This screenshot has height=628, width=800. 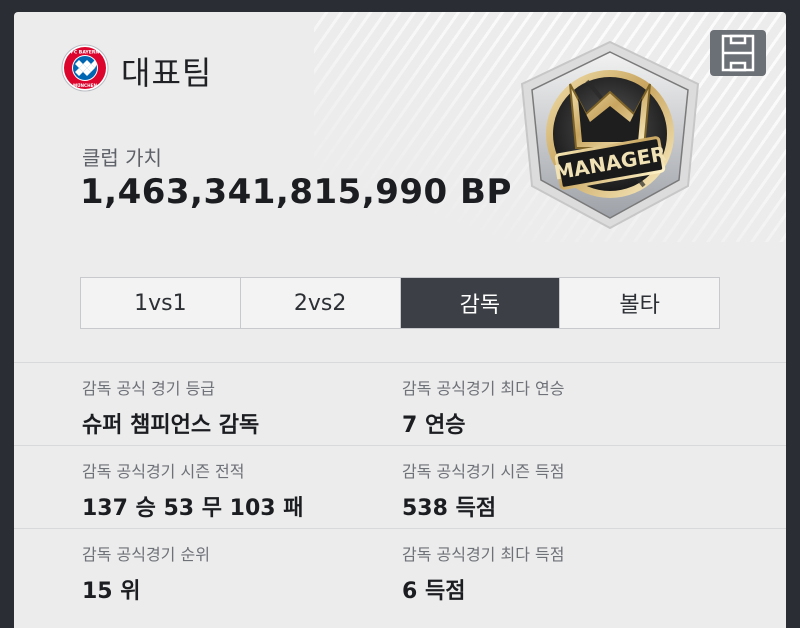 I want to click on stat-label: 감독 공식경기 최다 득점, so click(x=483, y=554).